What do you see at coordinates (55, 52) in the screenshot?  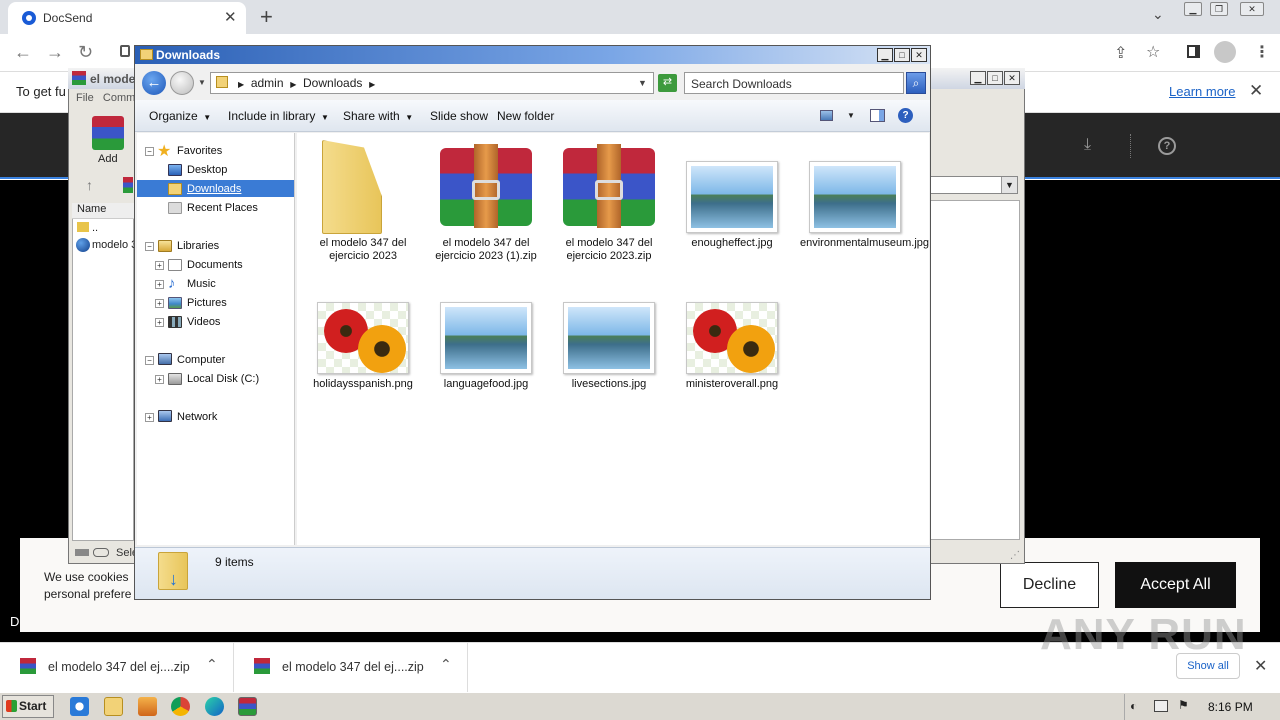 I see `forward-arrow-icon: →` at bounding box center [55, 52].